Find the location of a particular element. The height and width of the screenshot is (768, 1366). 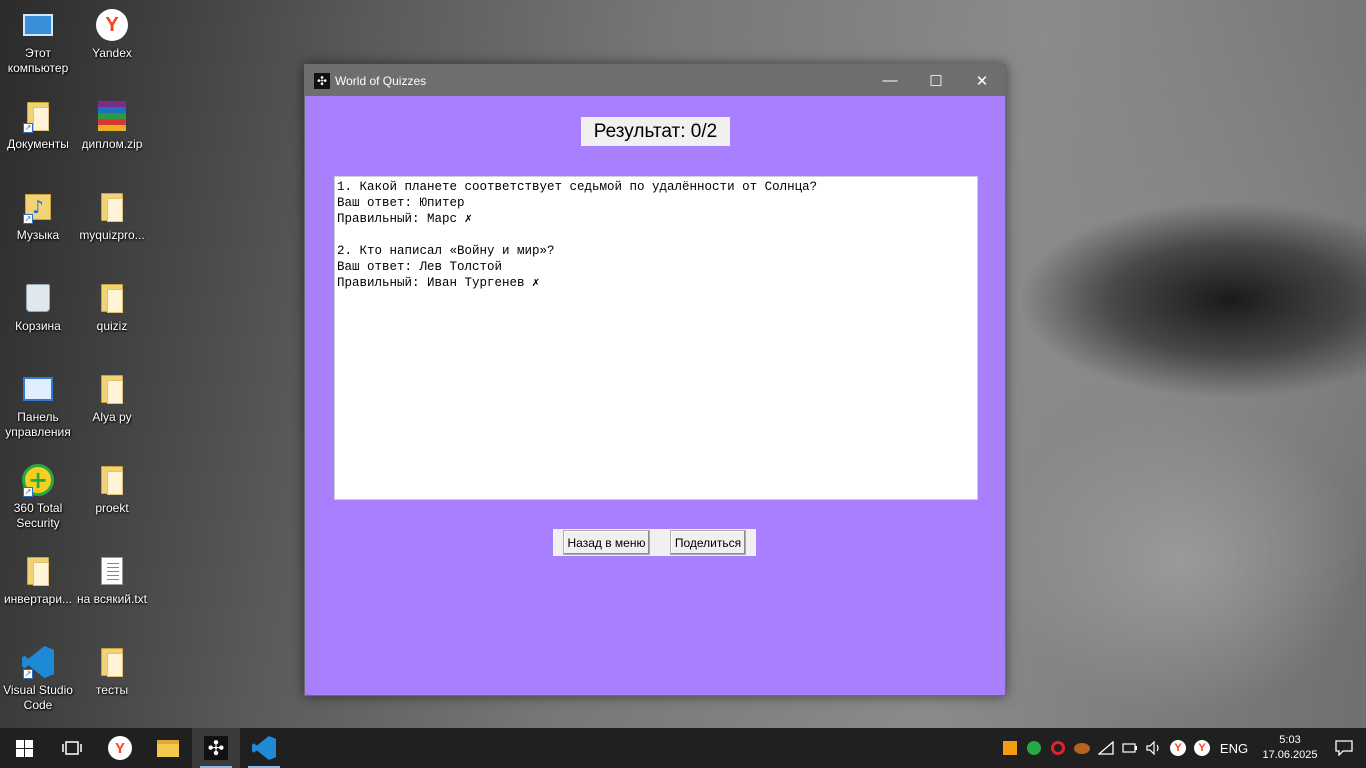

desktop-icon-label: Панель управления is located at coordinates (38, 424).